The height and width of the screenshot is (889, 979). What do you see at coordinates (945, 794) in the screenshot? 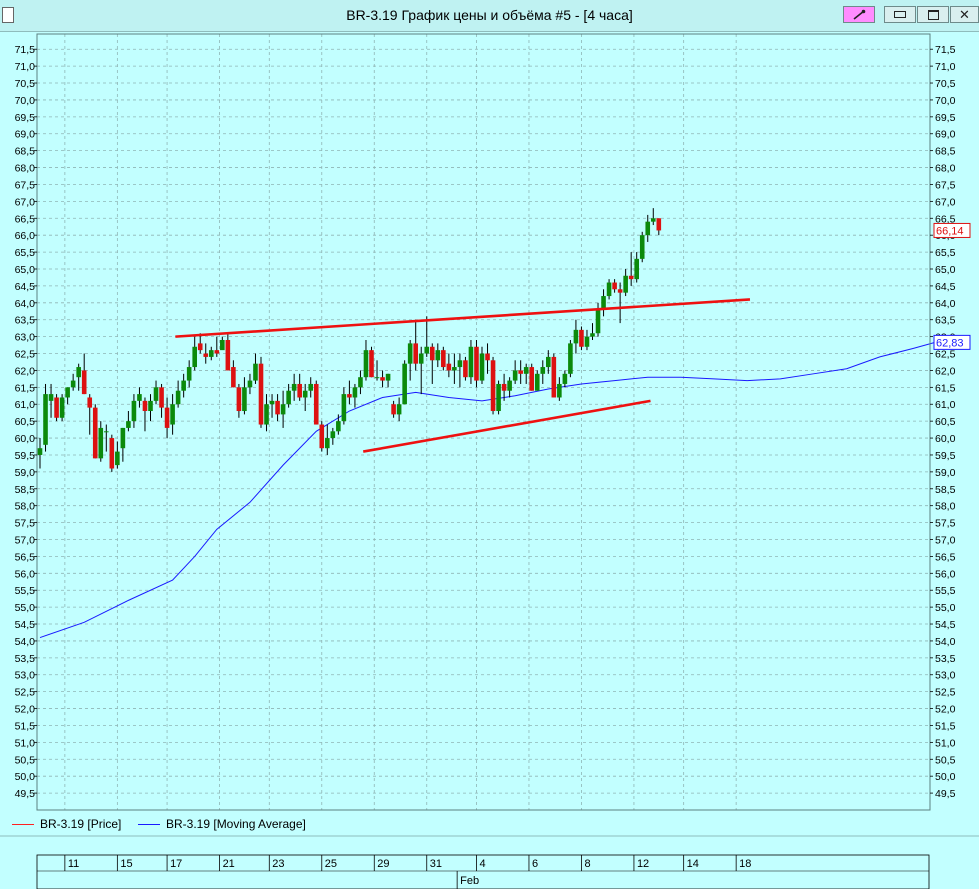
I see `y-tick-label-right: 49,5` at bounding box center [945, 794].